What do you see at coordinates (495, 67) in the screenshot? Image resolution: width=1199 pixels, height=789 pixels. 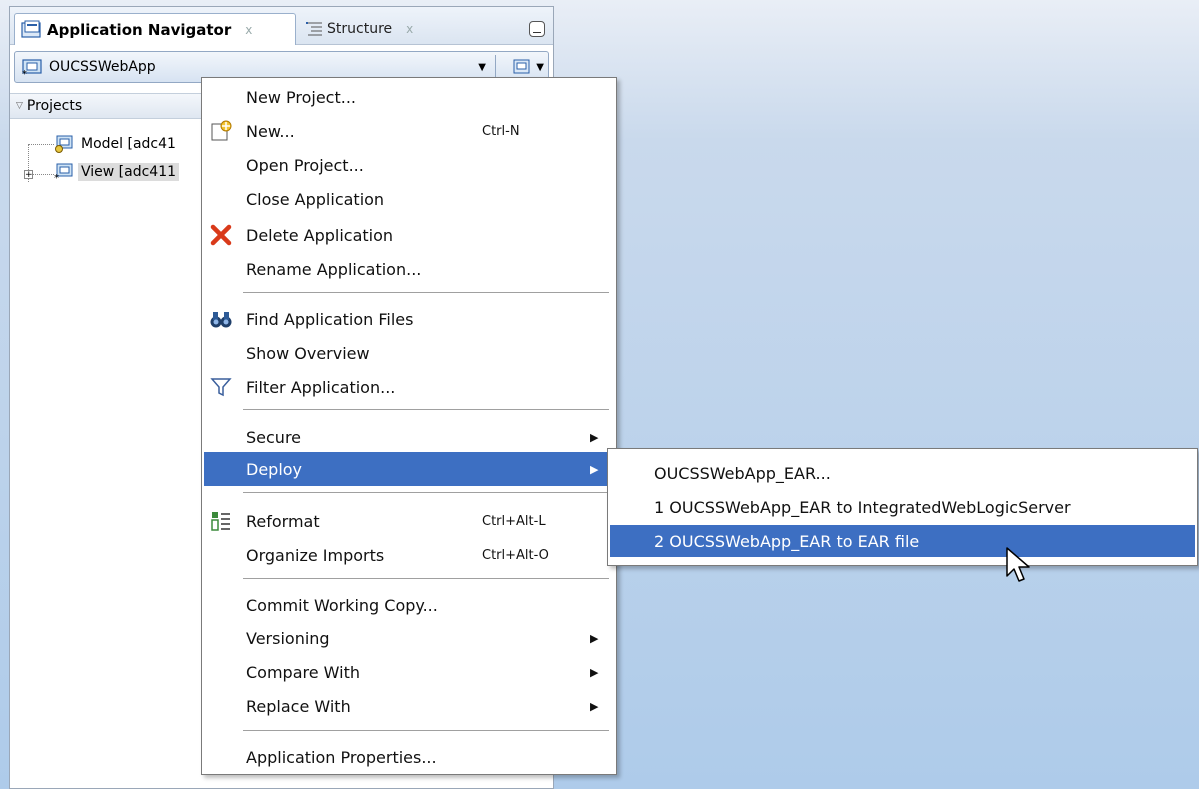 I see `divider` at bounding box center [495, 67].